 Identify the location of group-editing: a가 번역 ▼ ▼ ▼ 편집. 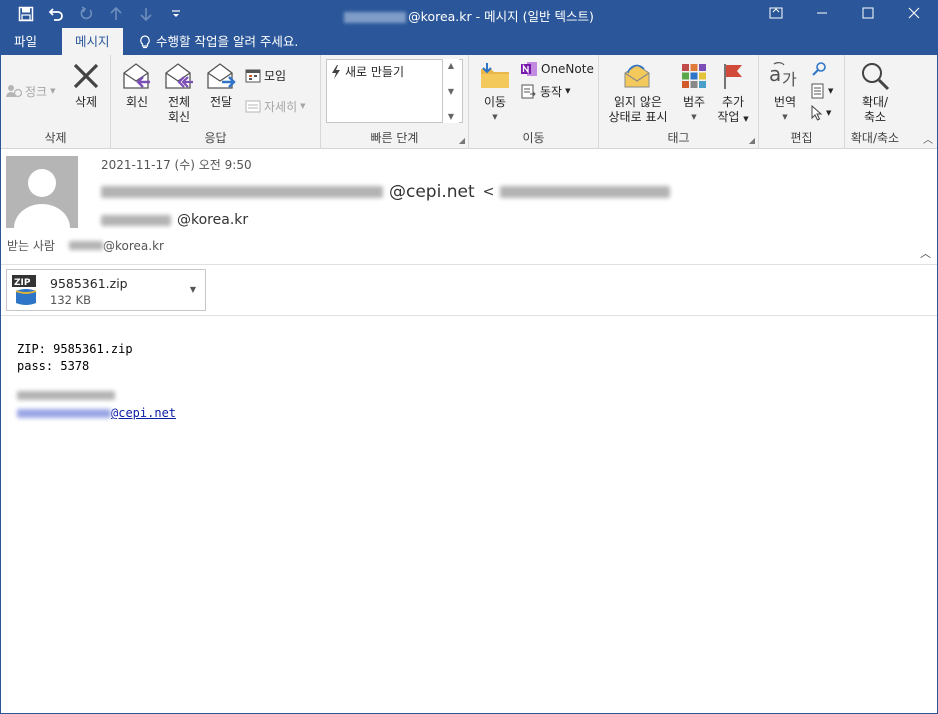
(802, 102).